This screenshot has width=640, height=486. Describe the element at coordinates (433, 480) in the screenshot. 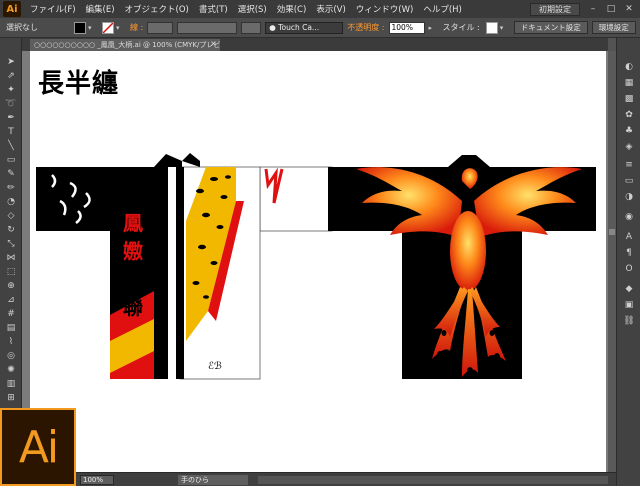

I see `horizontal-scrollbar` at that location.